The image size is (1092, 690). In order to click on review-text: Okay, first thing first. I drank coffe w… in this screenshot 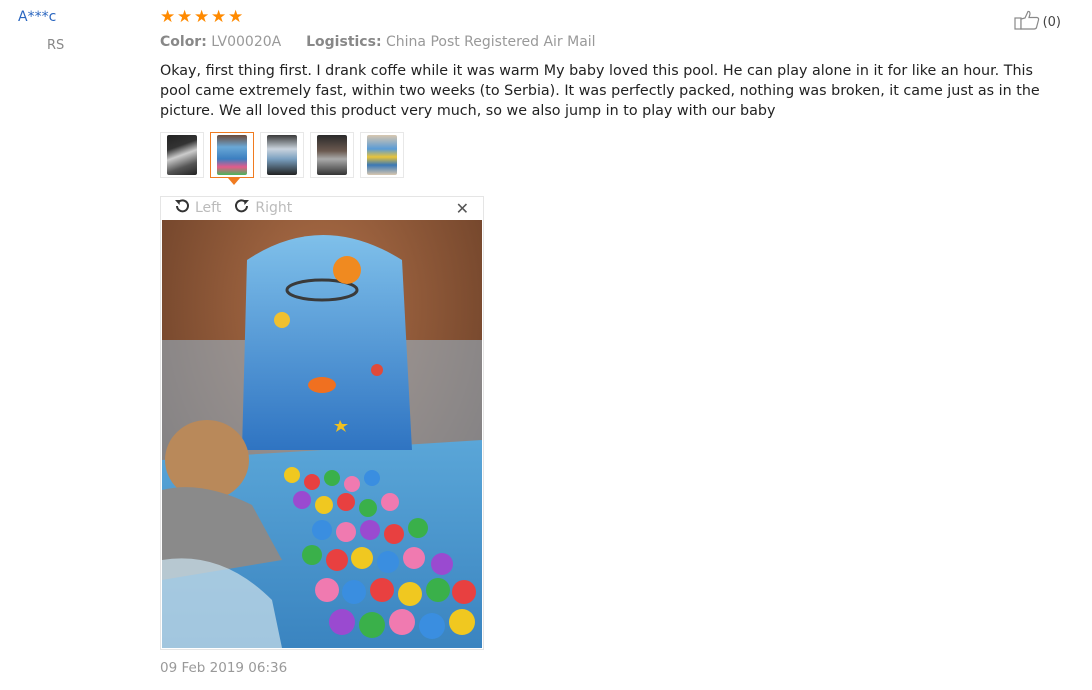, I will do `click(600, 91)`.